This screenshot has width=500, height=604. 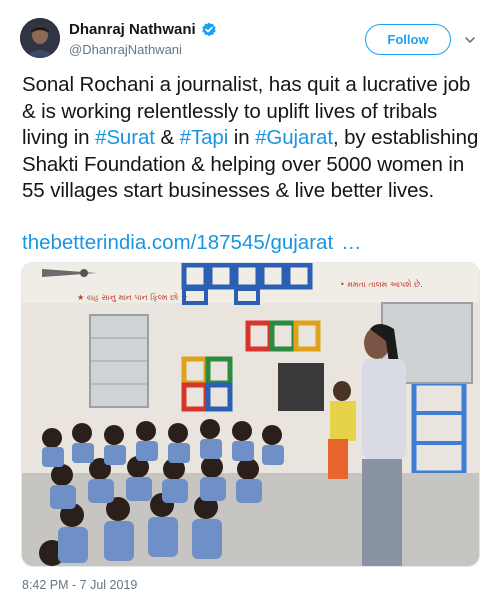 What do you see at coordinates (125, 137) in the screenshot?
I see `hashtag-surat: #Surat` at bounding box center [125, 137].